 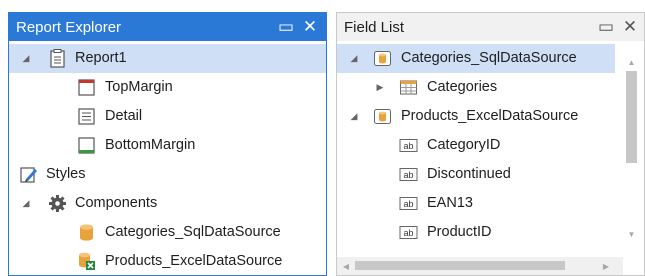 I want to click on vertical-scroll-thumb, so click(x=631, y=117).